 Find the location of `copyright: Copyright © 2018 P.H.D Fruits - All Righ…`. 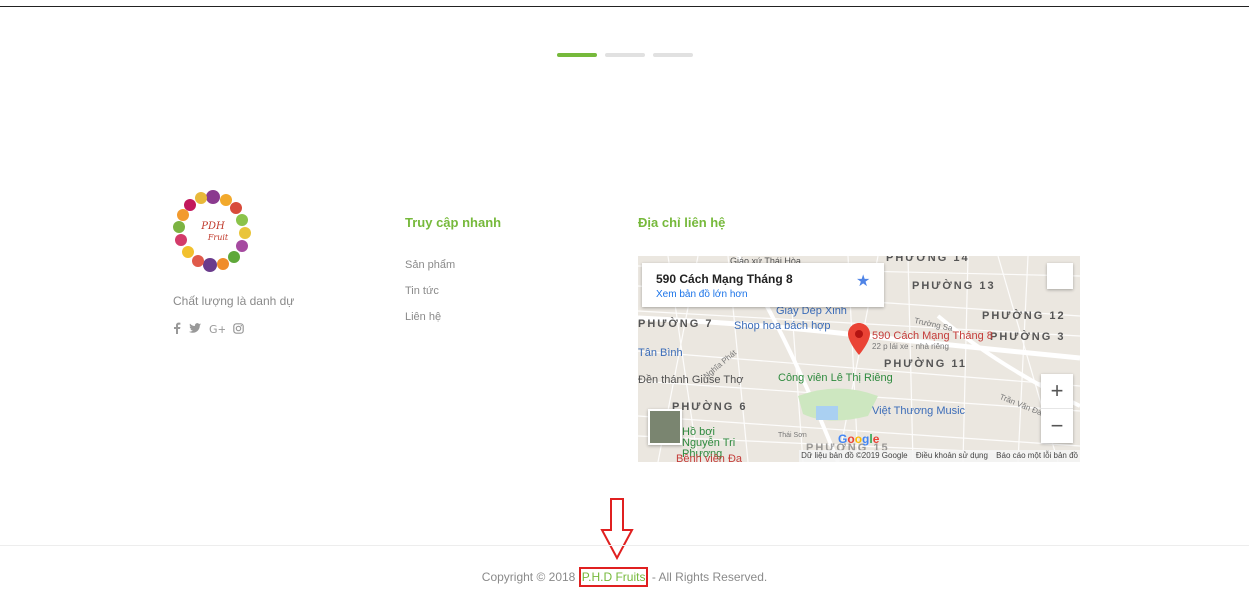

copyright: Copyright © 2018 P.H.D Fruits - All Righ… is located at coordinates (624, 577).